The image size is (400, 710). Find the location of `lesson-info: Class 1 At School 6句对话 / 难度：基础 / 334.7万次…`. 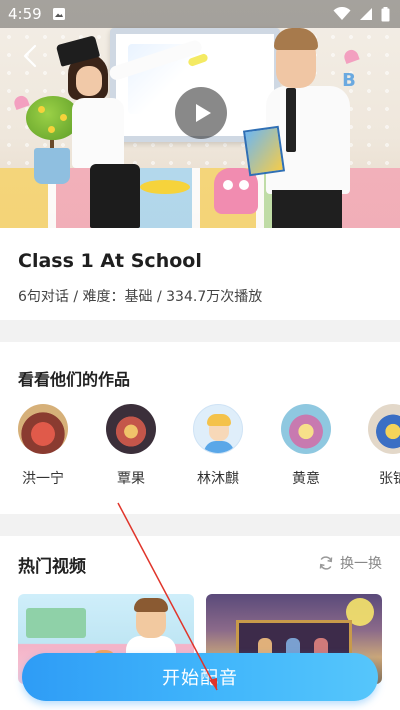

lesson-info: Class 1 At School 6句对话 / 难度：基础 / 334.7万次… is located at coordinates (200, 274).